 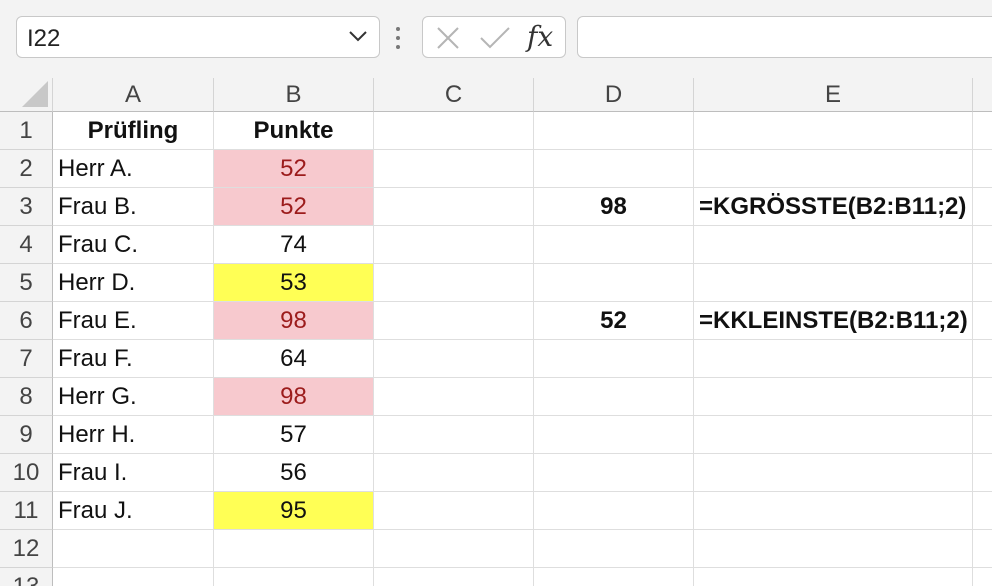 What do you see at coordinates (614, 131) in the screenshot?
I see `cell-d1` at bounding box center [614, 131].